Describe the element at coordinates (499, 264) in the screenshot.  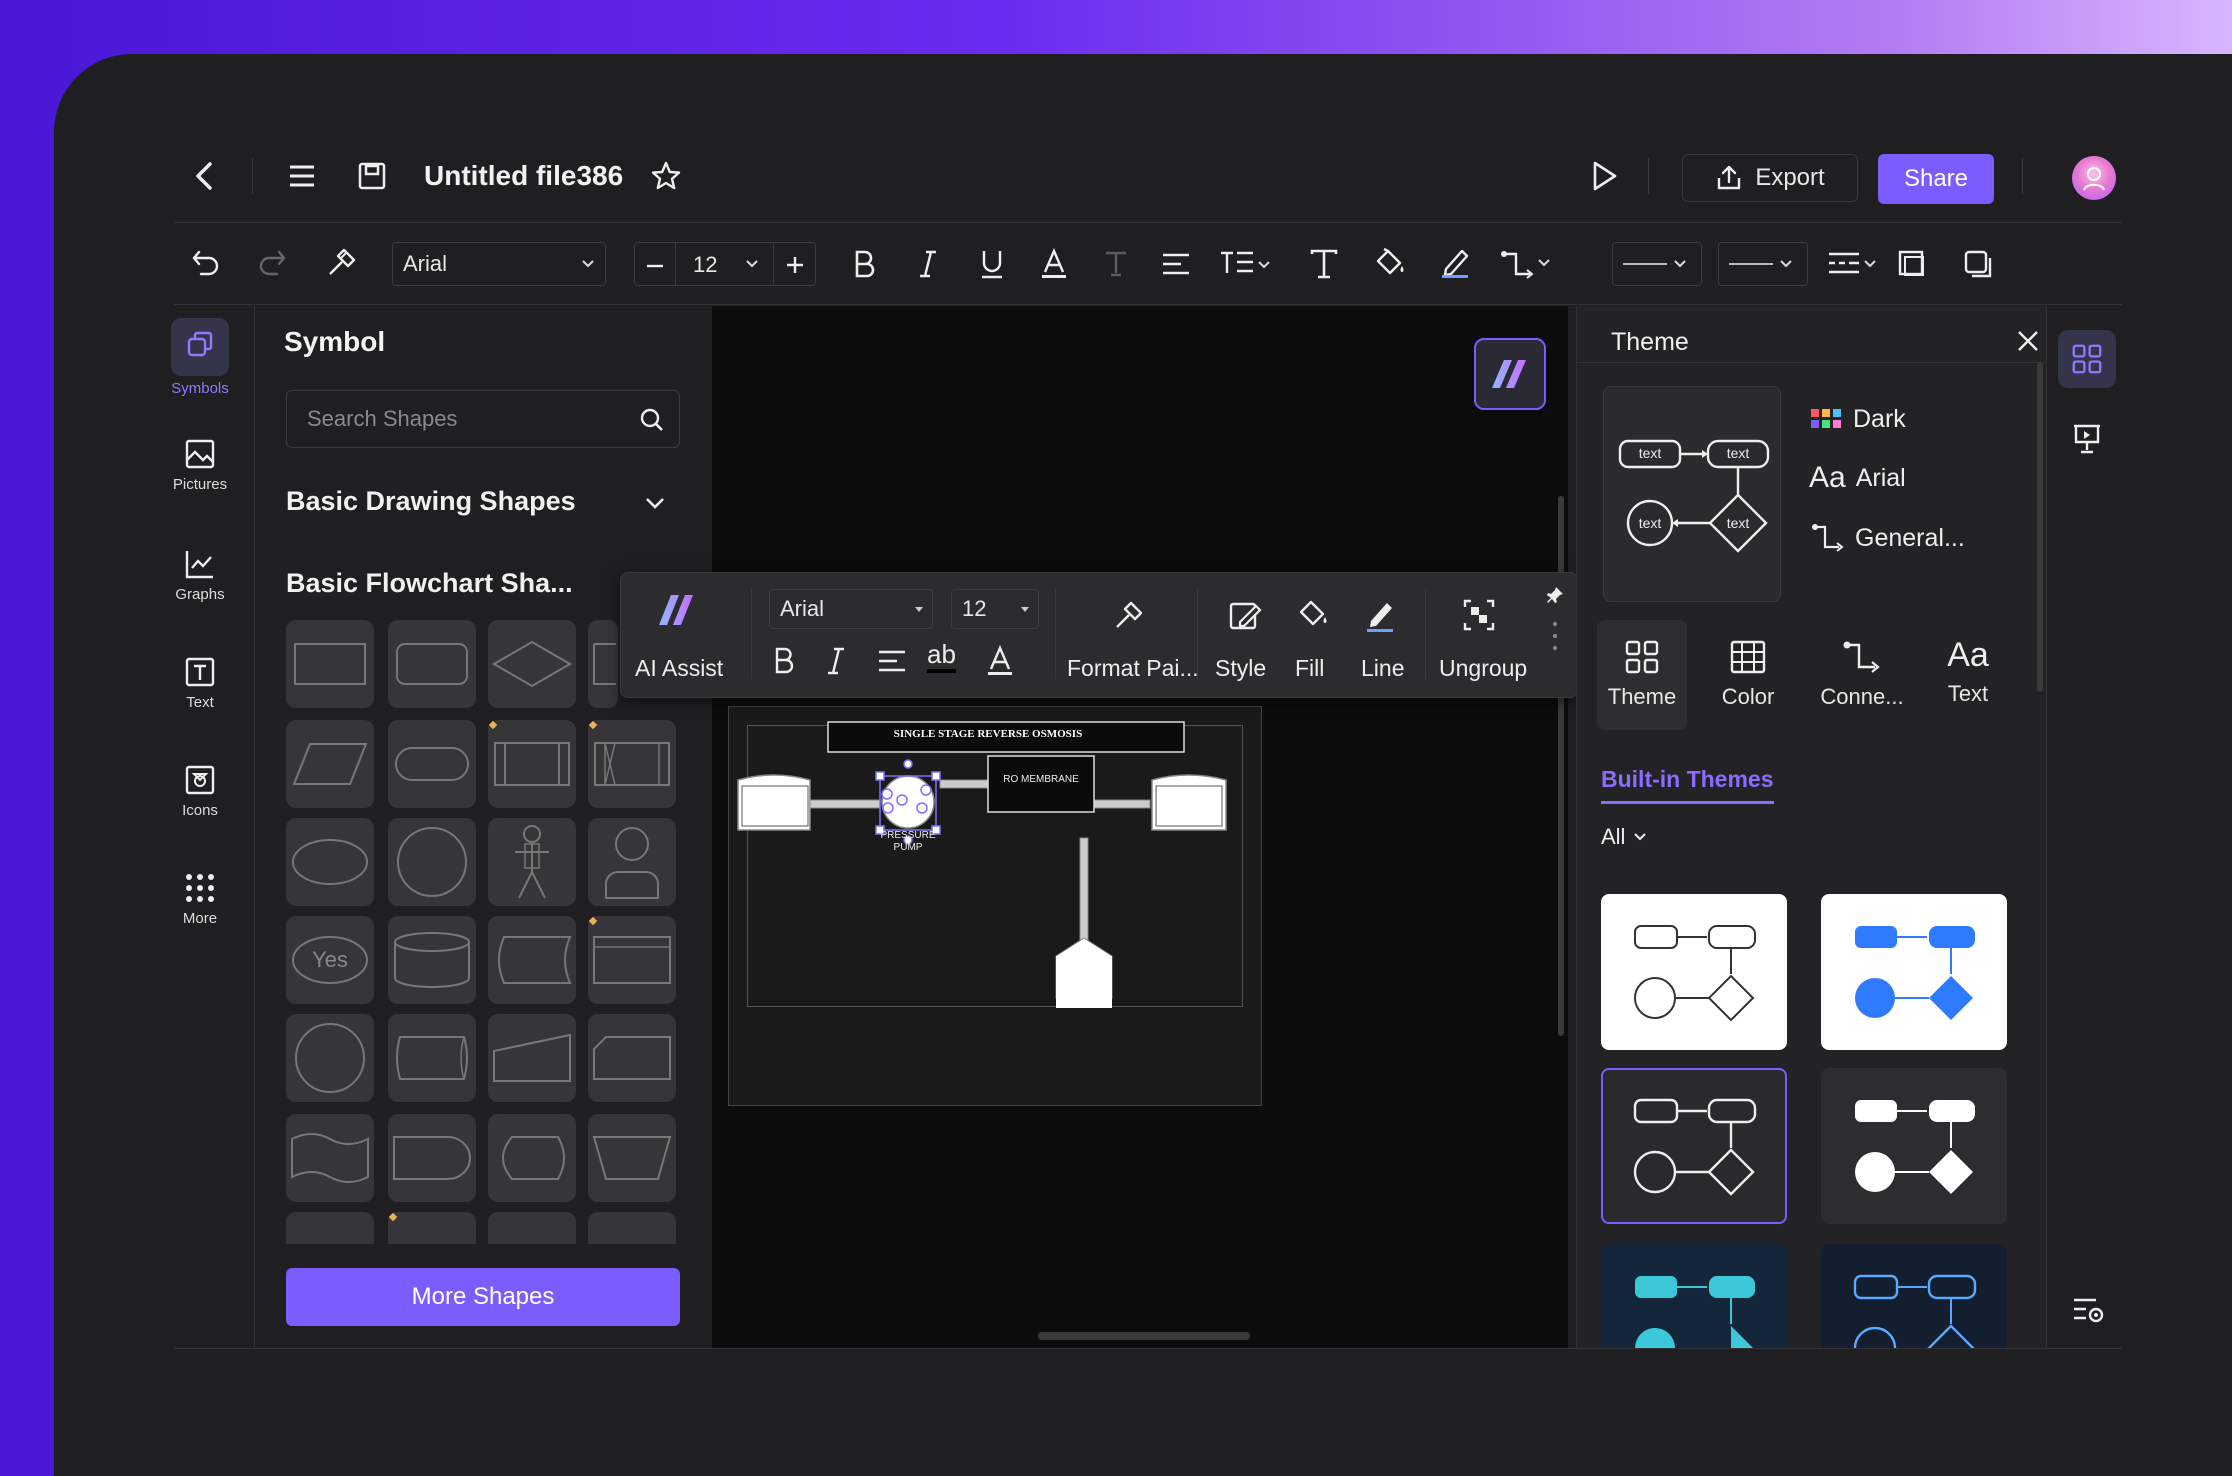
I see `font-family-select: Arial` at that location.